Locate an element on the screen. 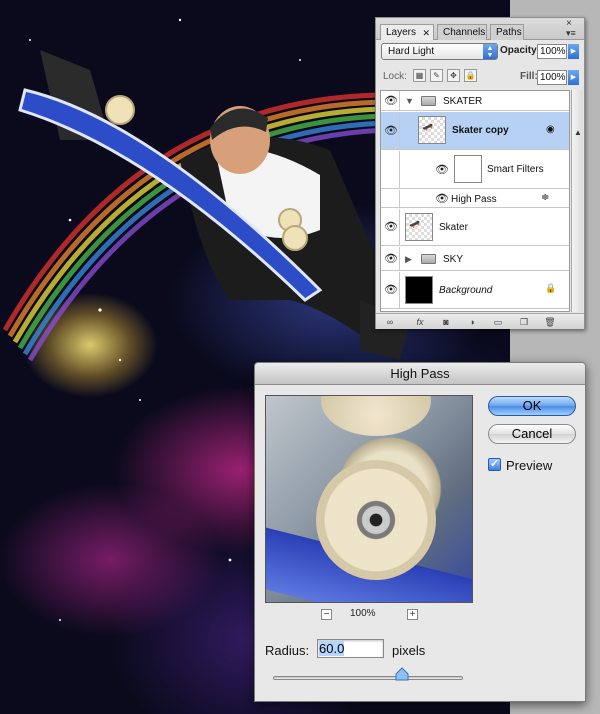 The width and height of the screenshot is (600, 714). dialog-title: High Pass is located at coordinates (420, 374).